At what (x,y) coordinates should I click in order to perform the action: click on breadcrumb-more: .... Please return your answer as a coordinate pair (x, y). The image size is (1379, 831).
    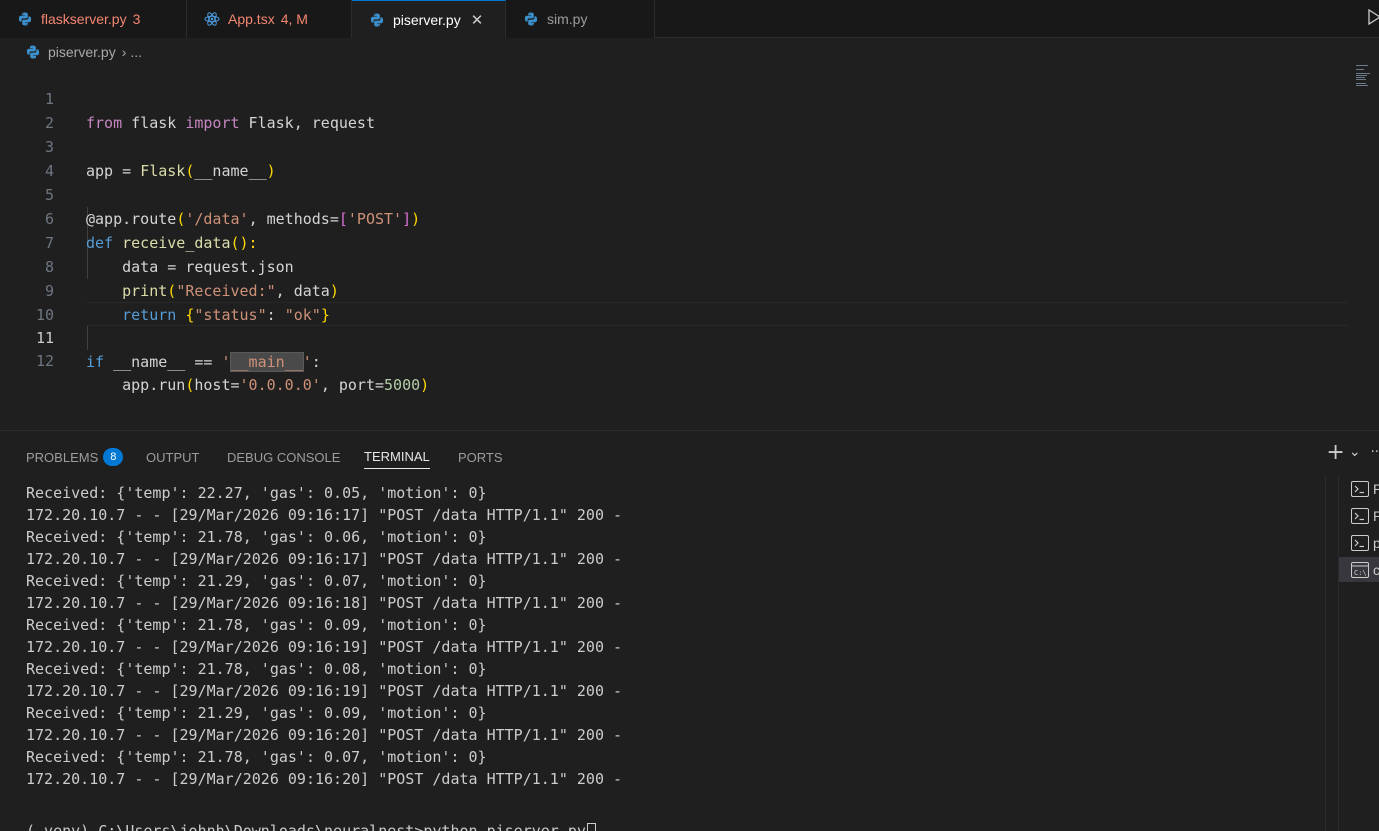
    Looking at the image, I should click on (136, 52).